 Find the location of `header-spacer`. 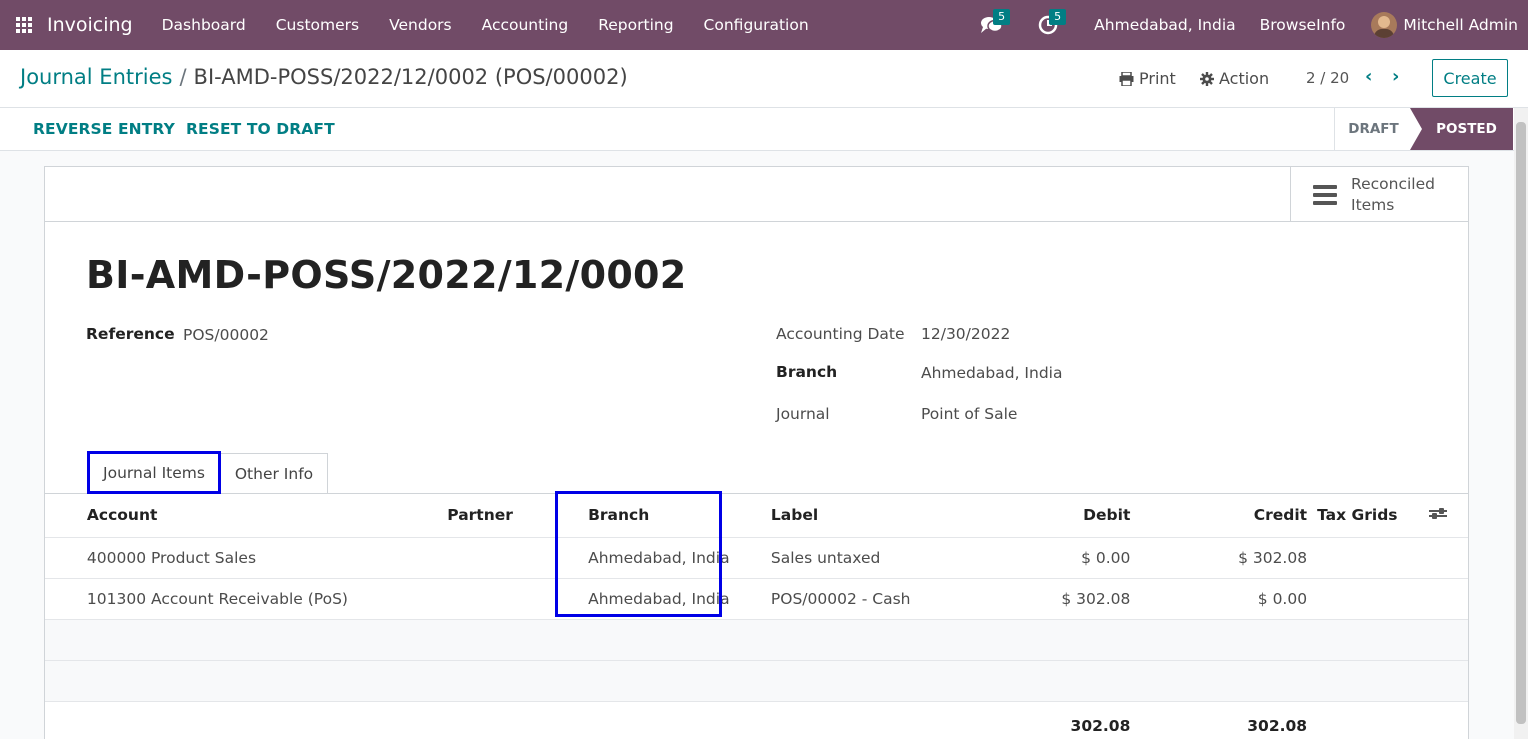

header-spacer is located at coordinates (66, 516).